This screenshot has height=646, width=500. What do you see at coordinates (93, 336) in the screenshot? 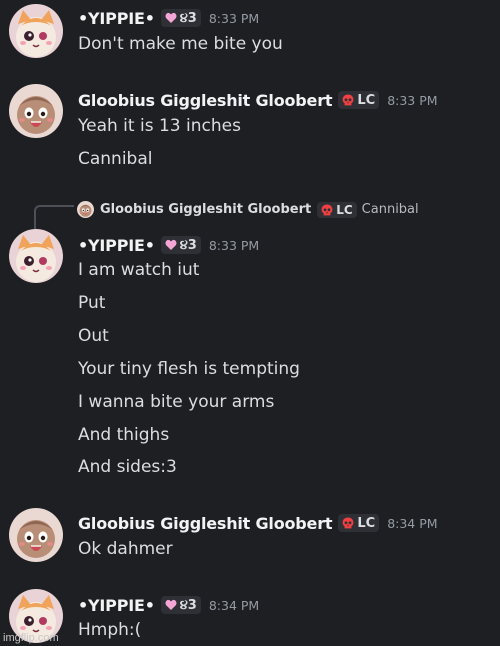
I see `message-text: Out` at bounding box center [93, 336].